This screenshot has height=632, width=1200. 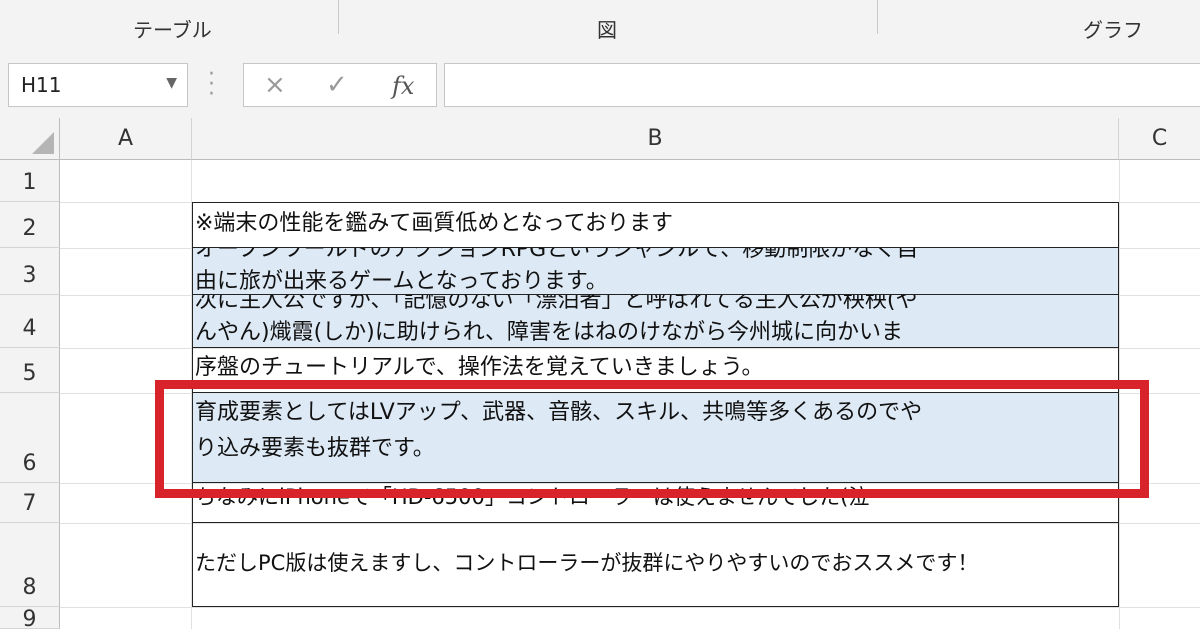 I want to click on name-box-value: H11, so click(x=41, y=85).